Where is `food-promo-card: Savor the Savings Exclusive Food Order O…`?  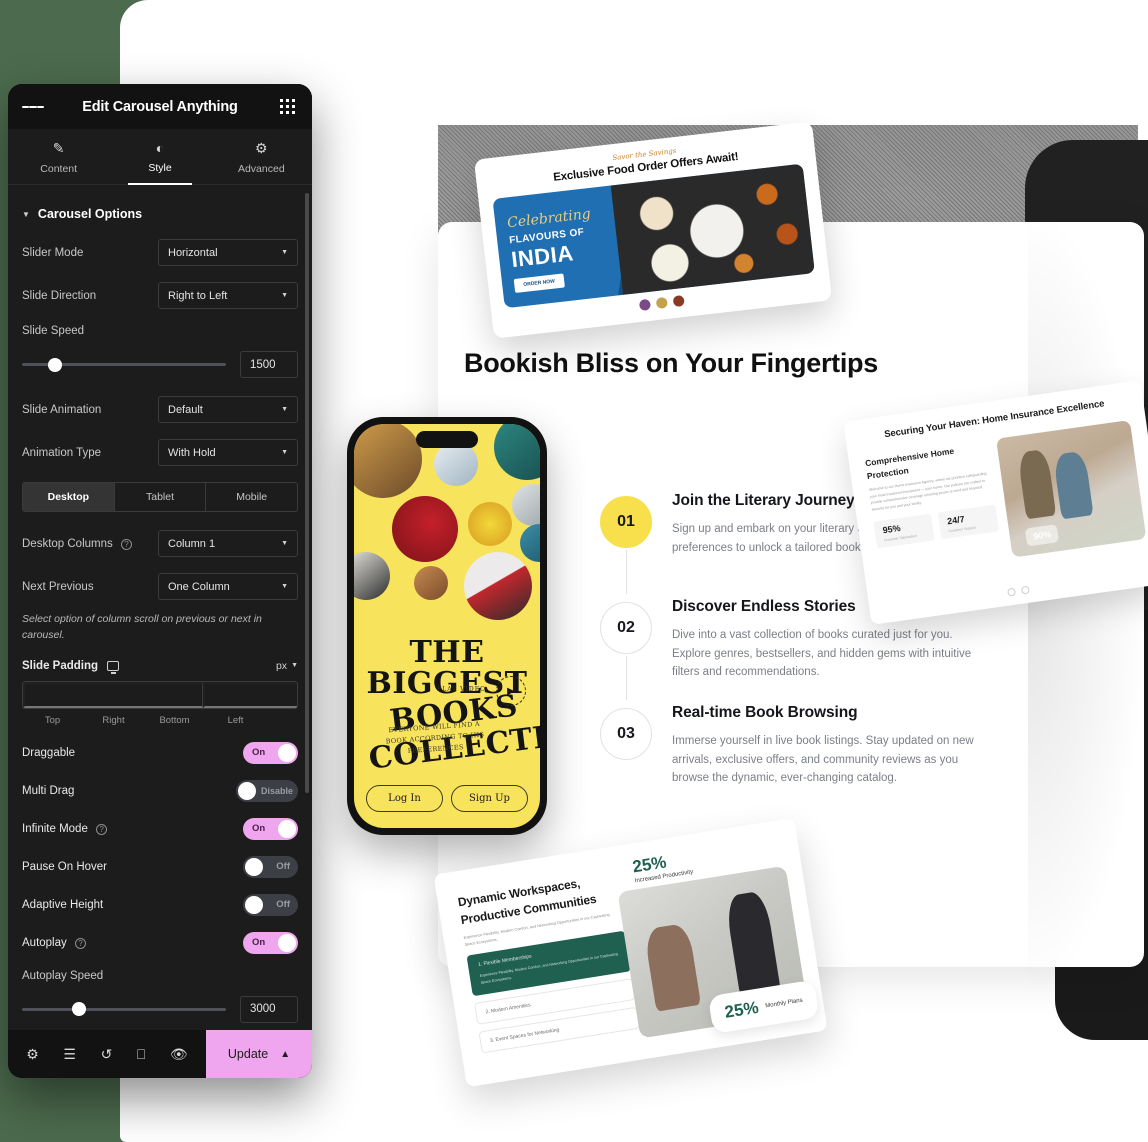 food-promo-card: Savor the Savings Exclusive Food Order O… is located at coordinates (653, 230).